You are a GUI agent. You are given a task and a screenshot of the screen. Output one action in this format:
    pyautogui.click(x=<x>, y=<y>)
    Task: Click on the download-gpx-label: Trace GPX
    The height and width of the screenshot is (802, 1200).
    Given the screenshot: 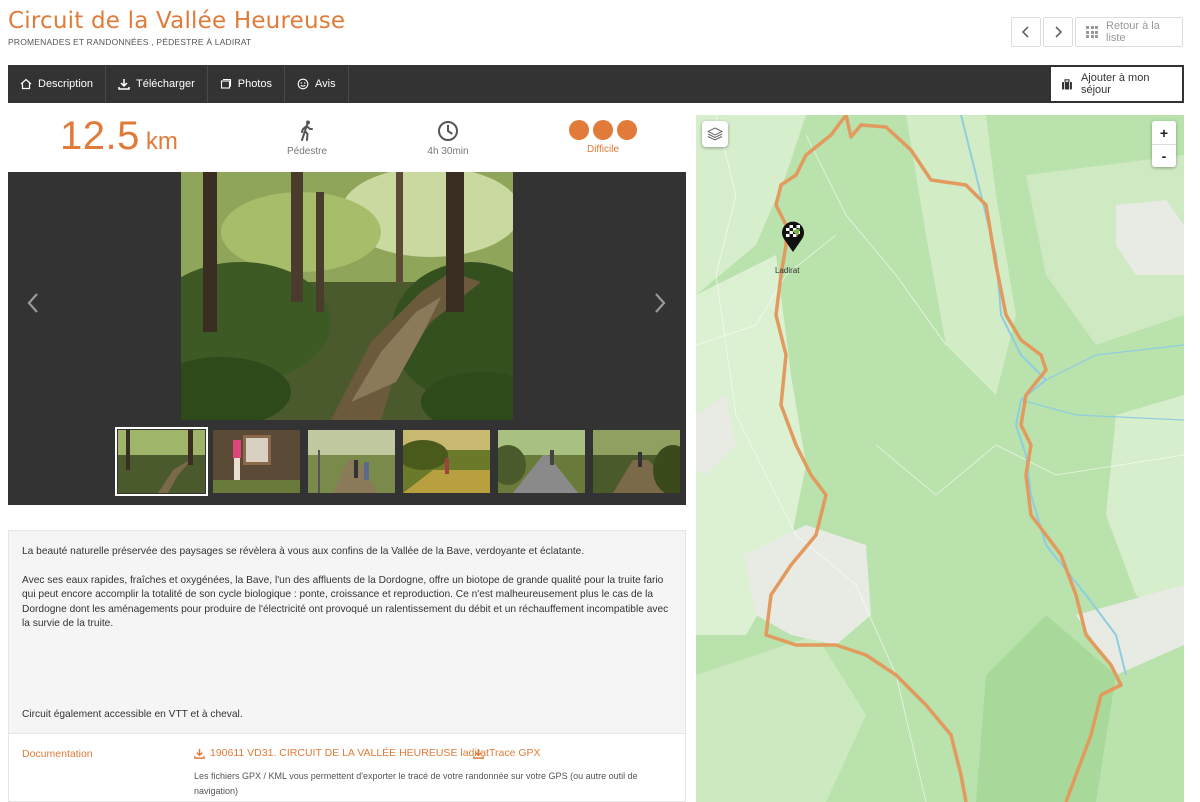 What is the action you would take?
    pyautogui.click(x=515, y=753)
    